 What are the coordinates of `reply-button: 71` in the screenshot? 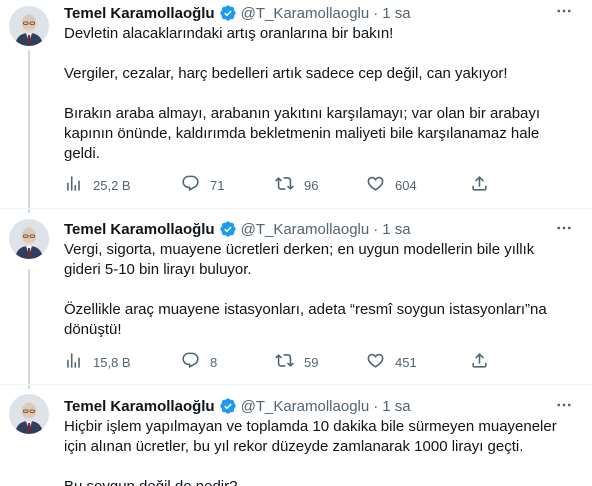 It's located at (202, 185).